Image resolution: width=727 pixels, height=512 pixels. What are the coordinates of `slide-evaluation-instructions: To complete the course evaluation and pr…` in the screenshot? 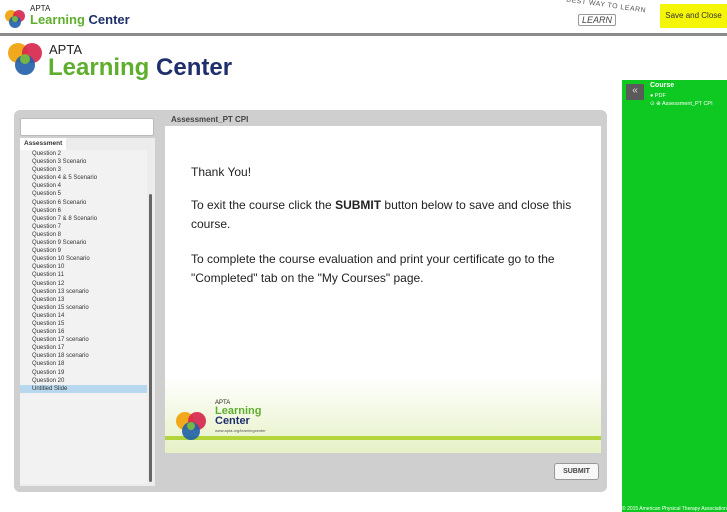 It's located at (373, 268).